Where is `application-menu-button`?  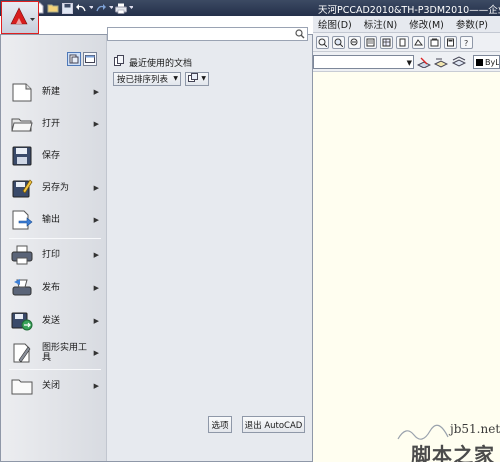 application-menu-button is located at coordinates (20, 17).